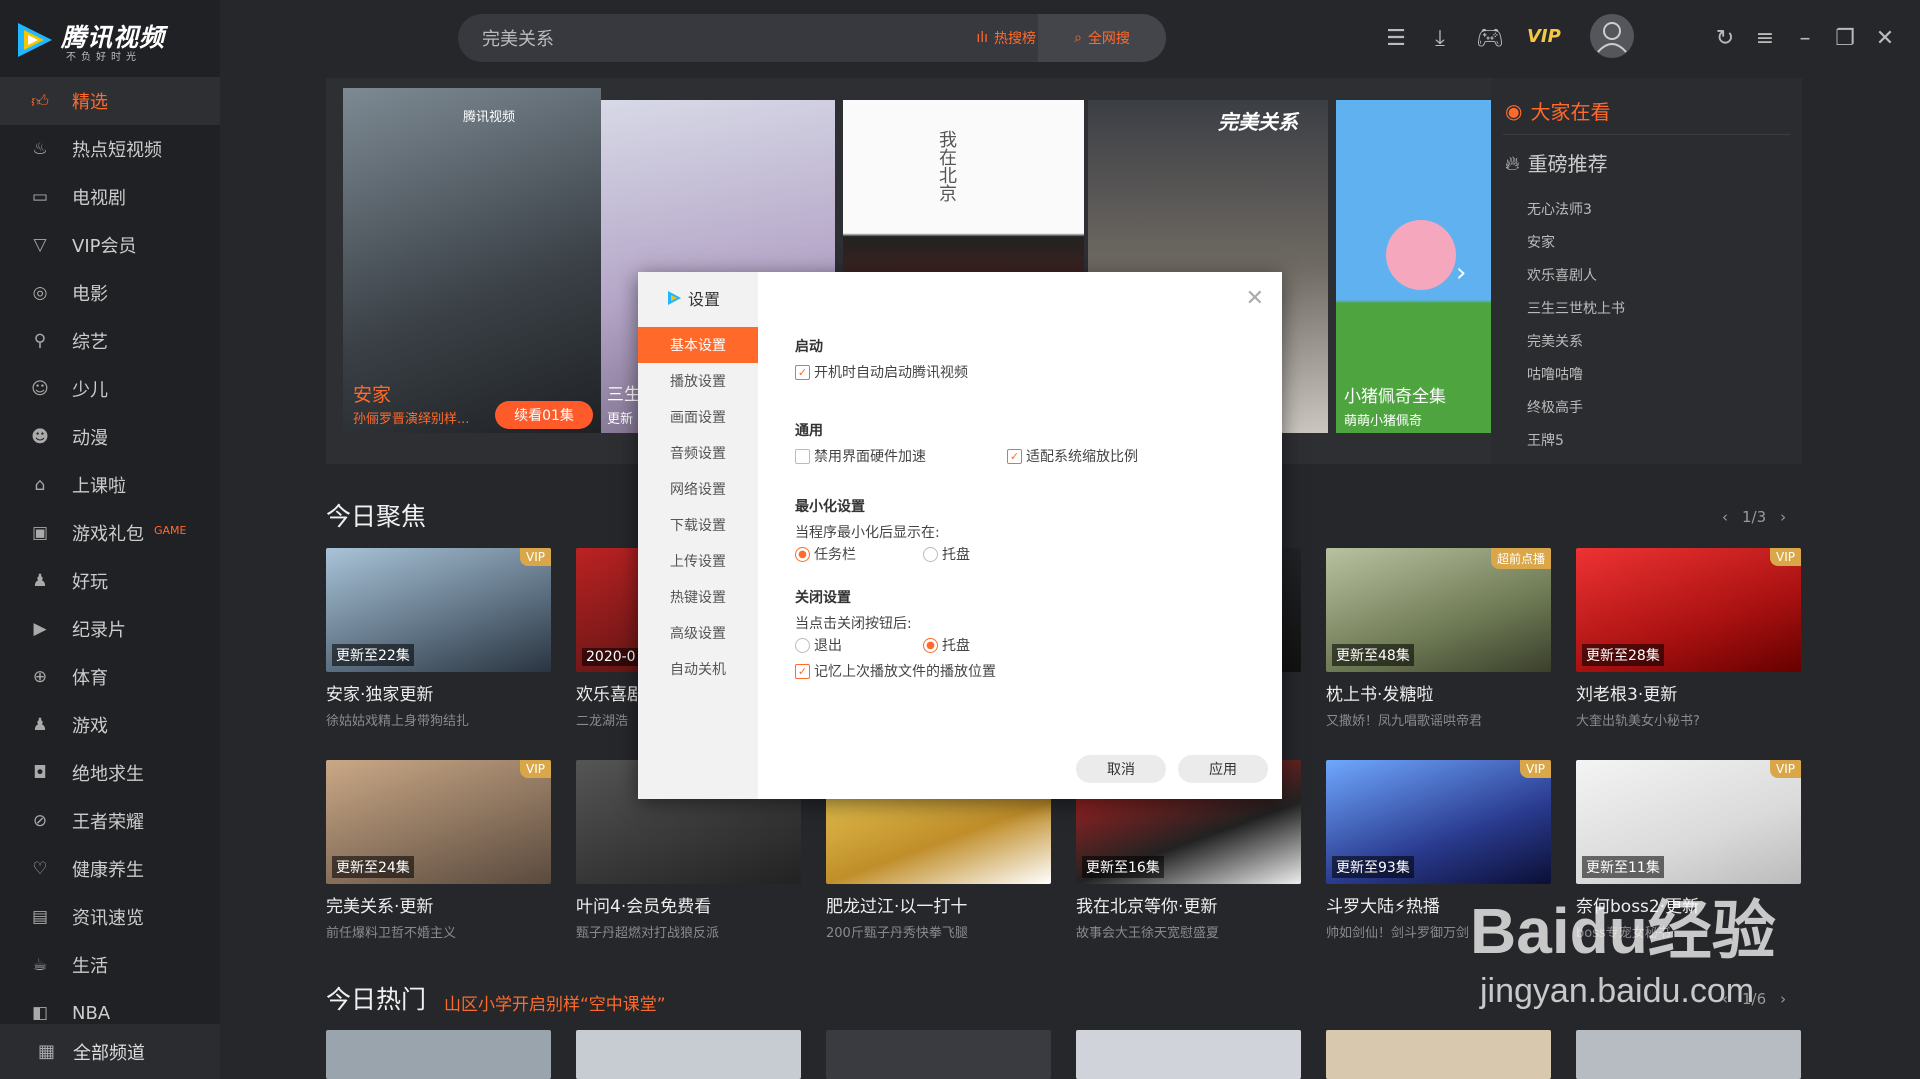  I want to click on sidebar-item-1: ♨ 热点短视频, so click(110, 149).